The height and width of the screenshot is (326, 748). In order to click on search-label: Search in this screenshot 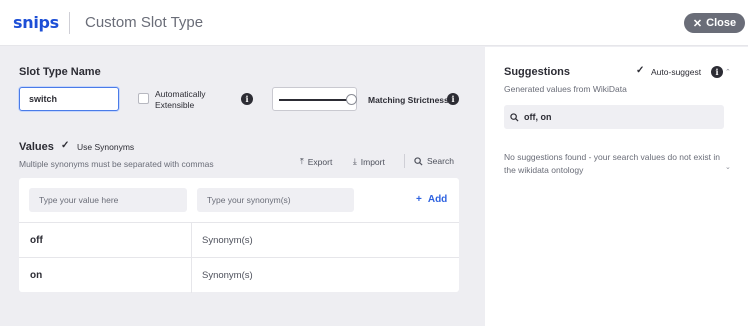, I will do `click(440, 161)`.